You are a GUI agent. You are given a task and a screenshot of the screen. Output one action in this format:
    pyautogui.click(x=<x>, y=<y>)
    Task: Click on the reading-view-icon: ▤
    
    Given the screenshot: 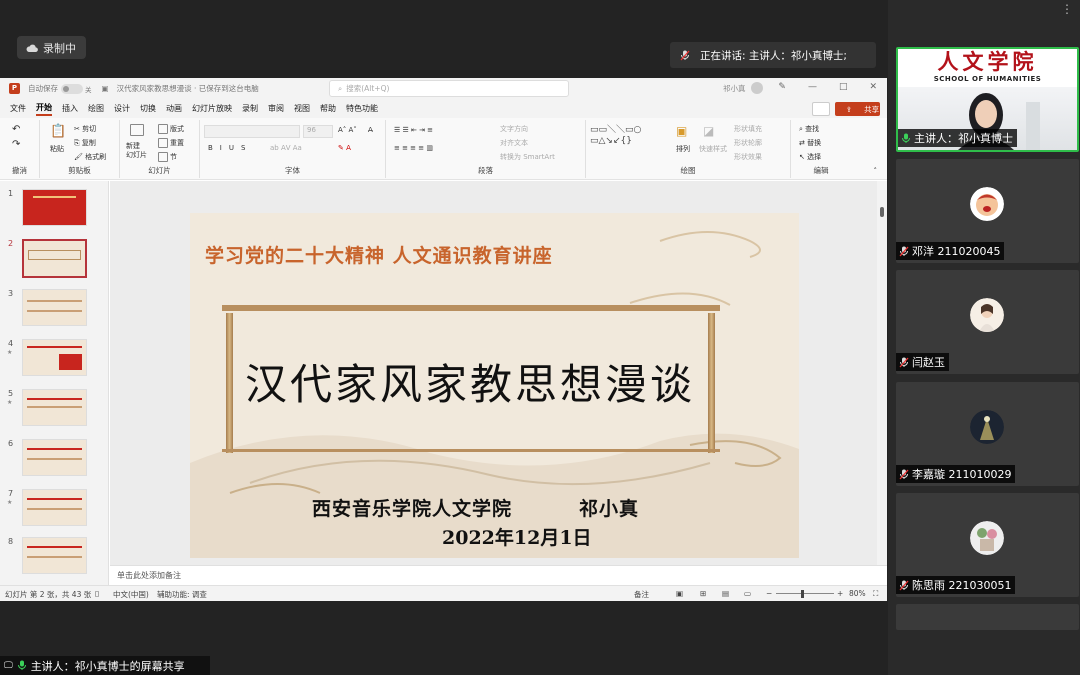 What is the action you would take?
    pyautogui.click(x=725, y=593)
    